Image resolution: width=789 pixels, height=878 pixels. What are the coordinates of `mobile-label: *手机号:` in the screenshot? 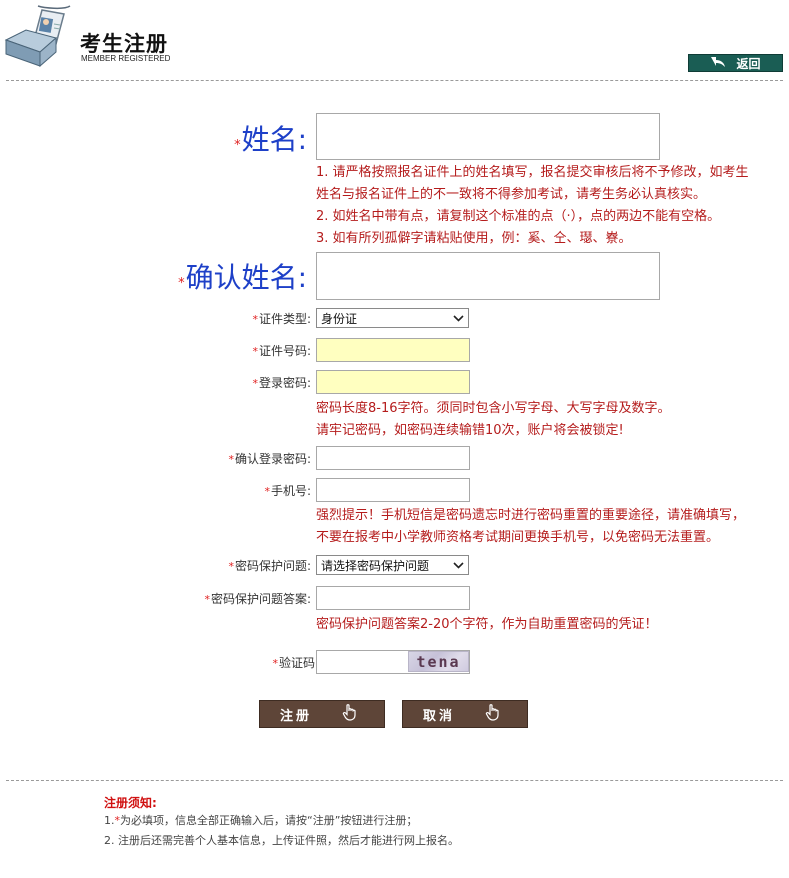 It's located at (287, 491).